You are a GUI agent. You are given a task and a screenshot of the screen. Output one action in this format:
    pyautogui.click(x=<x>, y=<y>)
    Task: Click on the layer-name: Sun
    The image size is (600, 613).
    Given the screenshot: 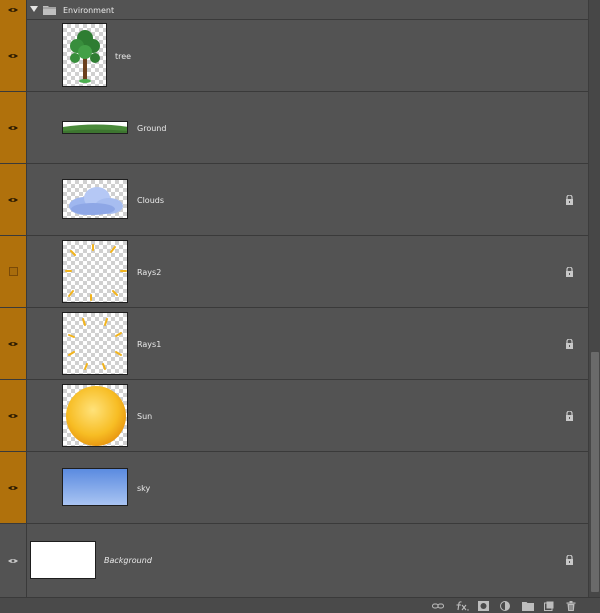 What is the action you would take?
    pyautogui.click(x=145, y=416)
    